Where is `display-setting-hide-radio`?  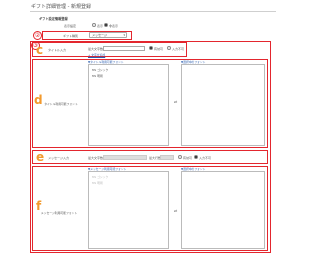 display-setting-hide-radio is located at coordinates (106, 25).